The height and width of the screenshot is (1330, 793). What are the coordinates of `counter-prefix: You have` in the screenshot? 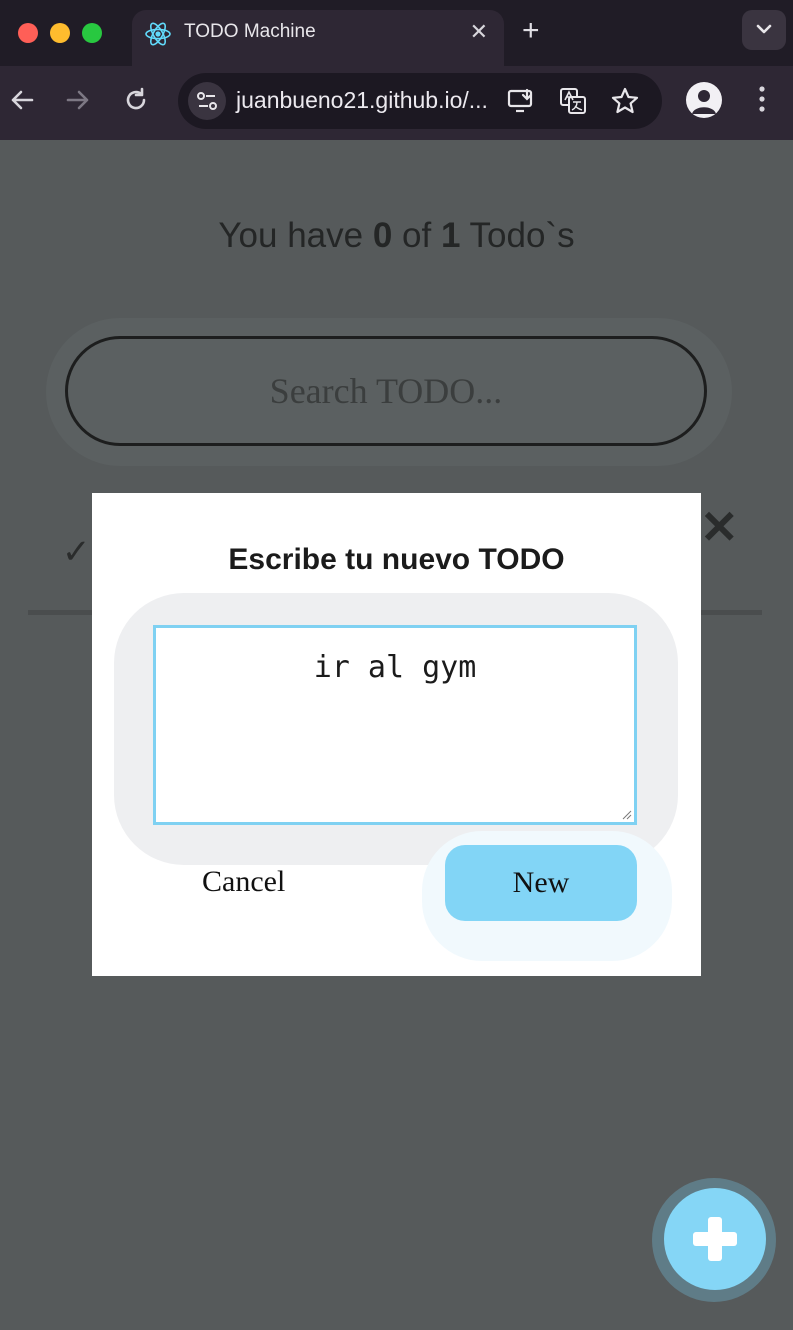 It's located at (295, 235).